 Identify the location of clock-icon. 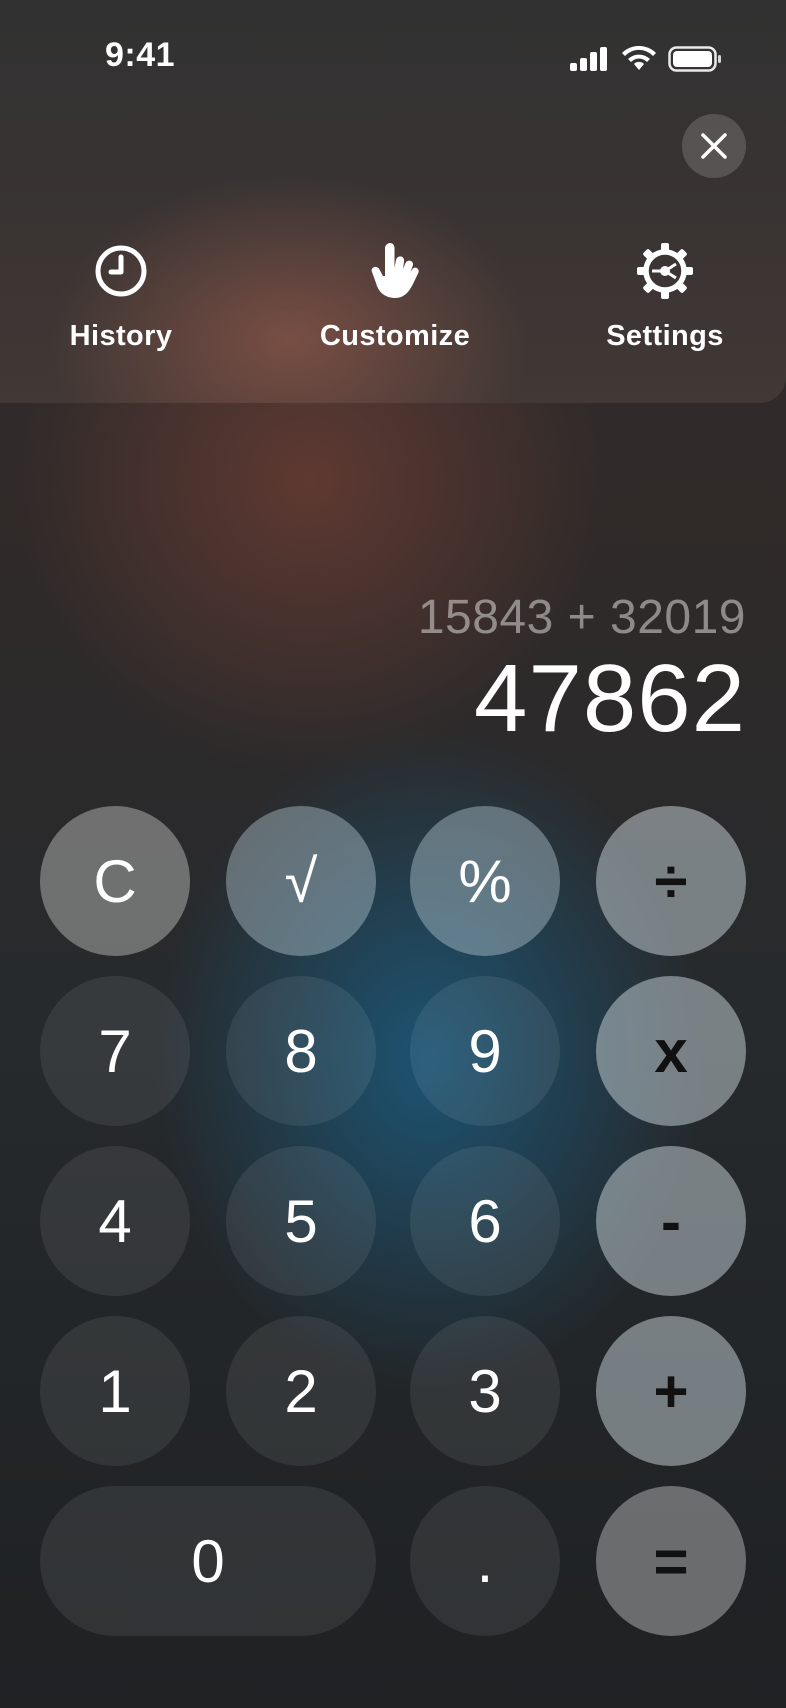
(121, 271).